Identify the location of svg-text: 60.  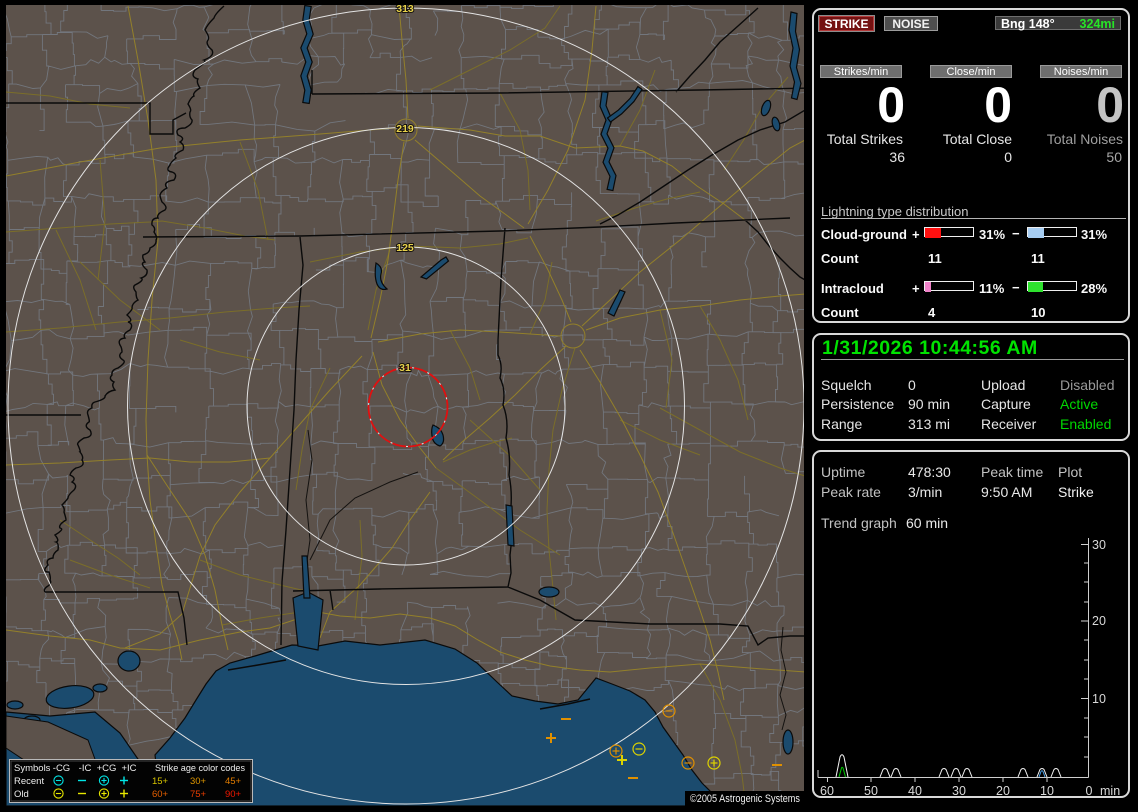
(827, 791).